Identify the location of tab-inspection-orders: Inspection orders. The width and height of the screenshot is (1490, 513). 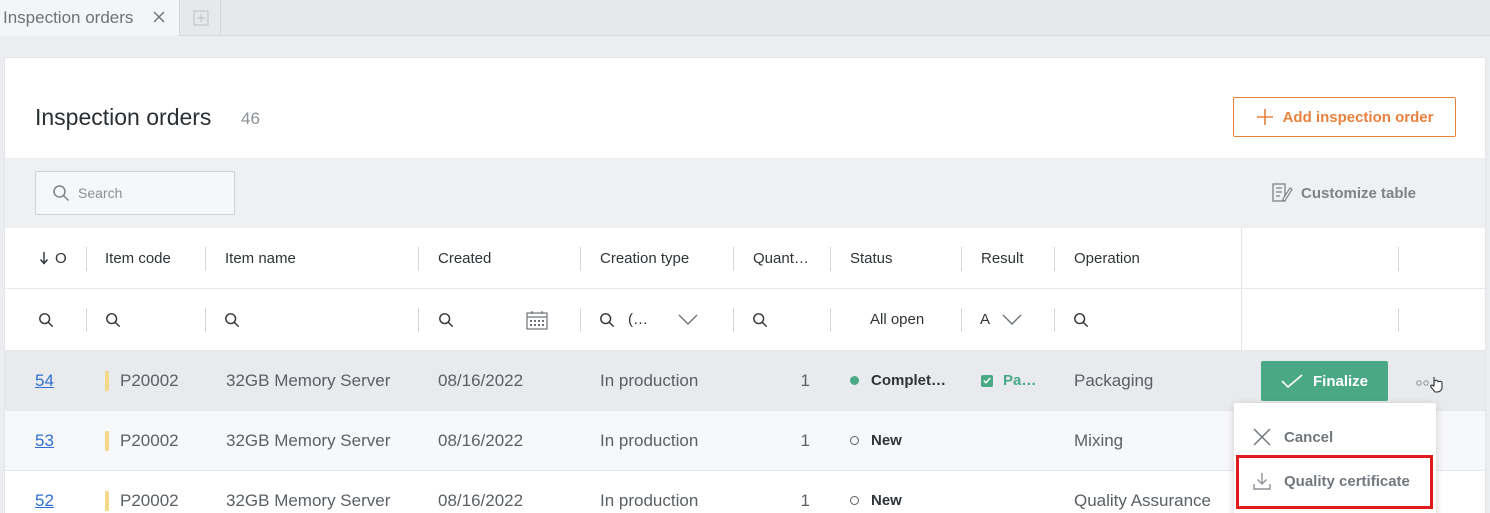
(90, 18).